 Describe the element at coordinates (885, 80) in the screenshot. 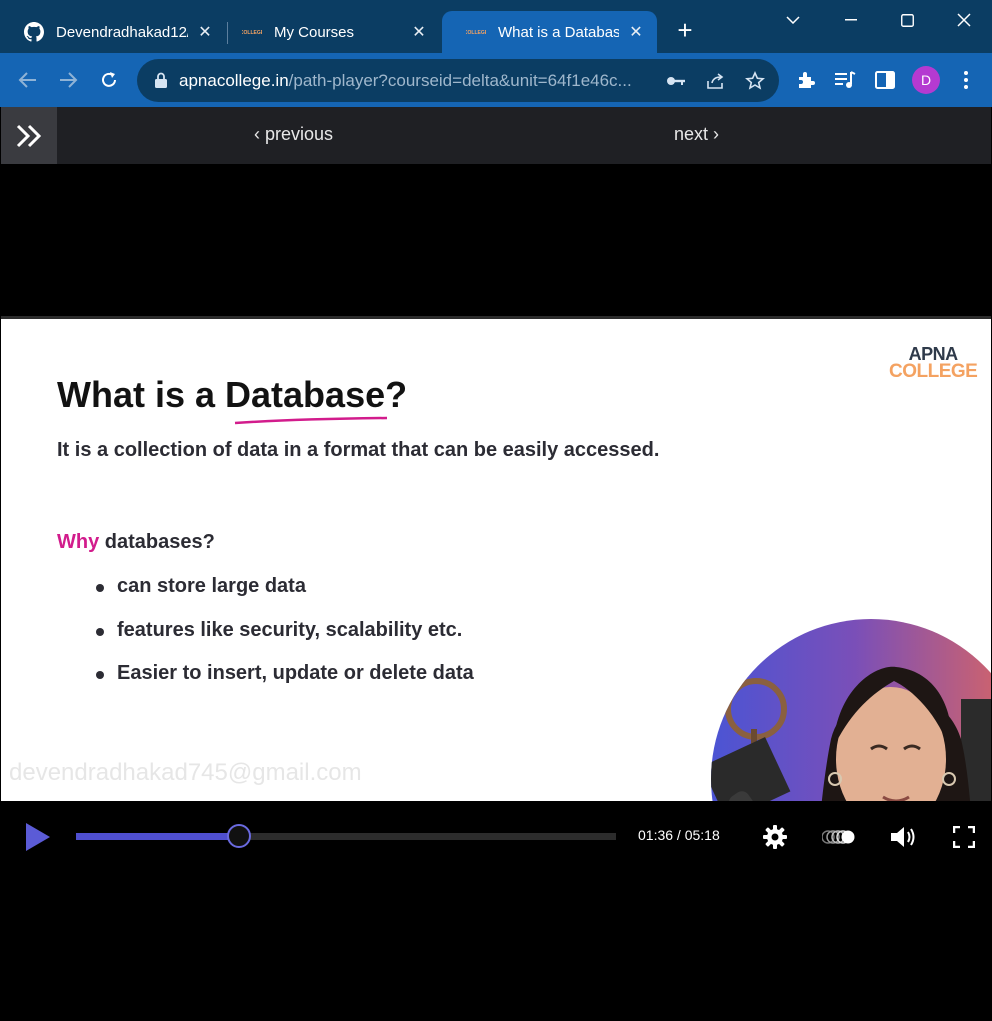

I see `side-panel-icon` at that location.